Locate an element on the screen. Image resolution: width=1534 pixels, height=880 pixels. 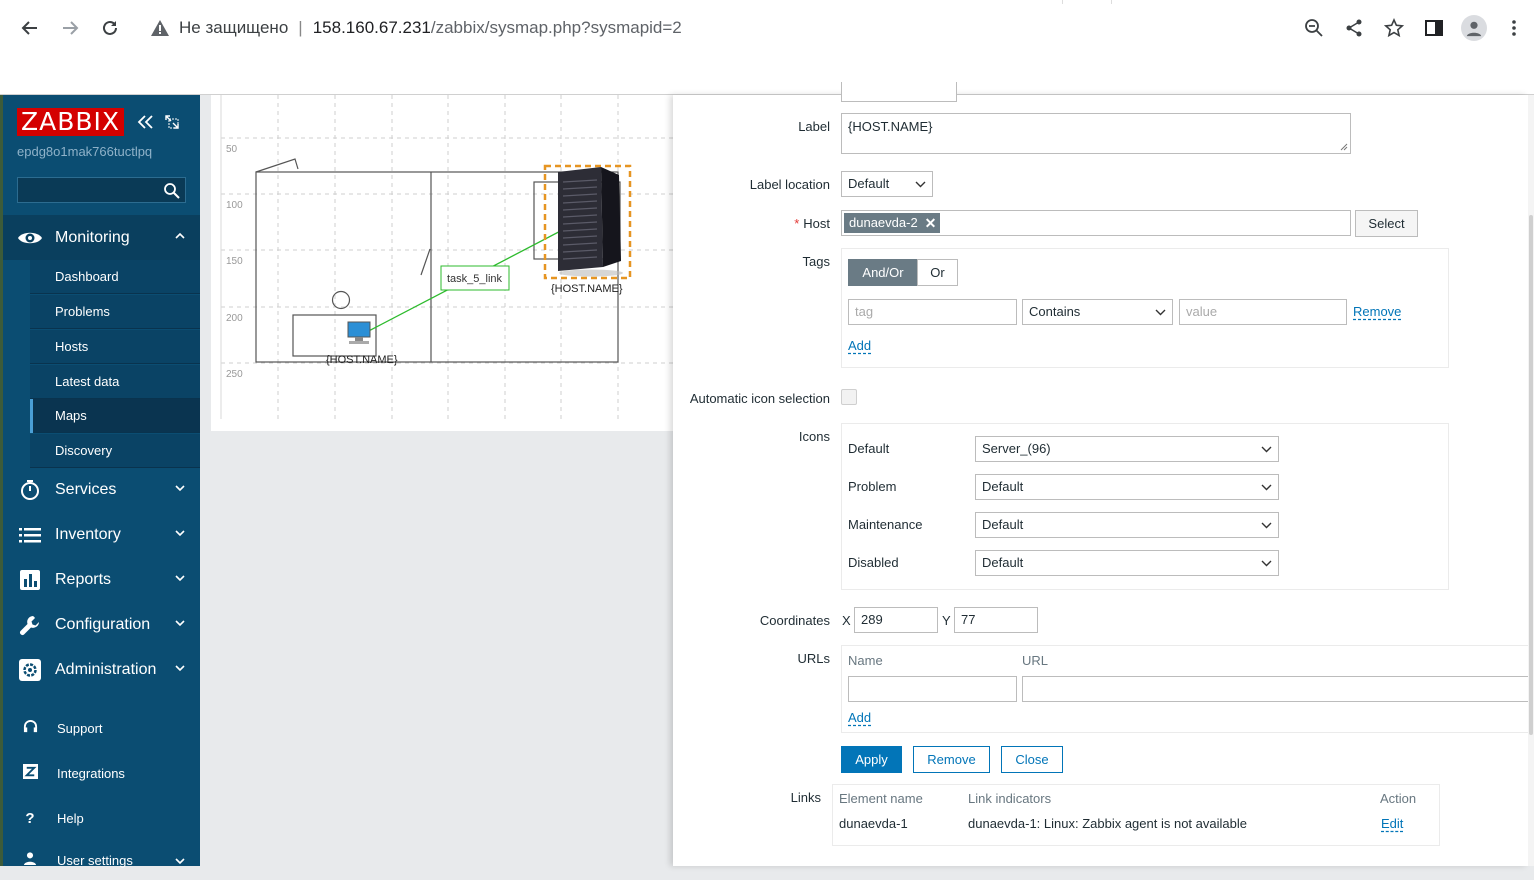
menu-reports-label: Reports is located at coordinates (83, 579).